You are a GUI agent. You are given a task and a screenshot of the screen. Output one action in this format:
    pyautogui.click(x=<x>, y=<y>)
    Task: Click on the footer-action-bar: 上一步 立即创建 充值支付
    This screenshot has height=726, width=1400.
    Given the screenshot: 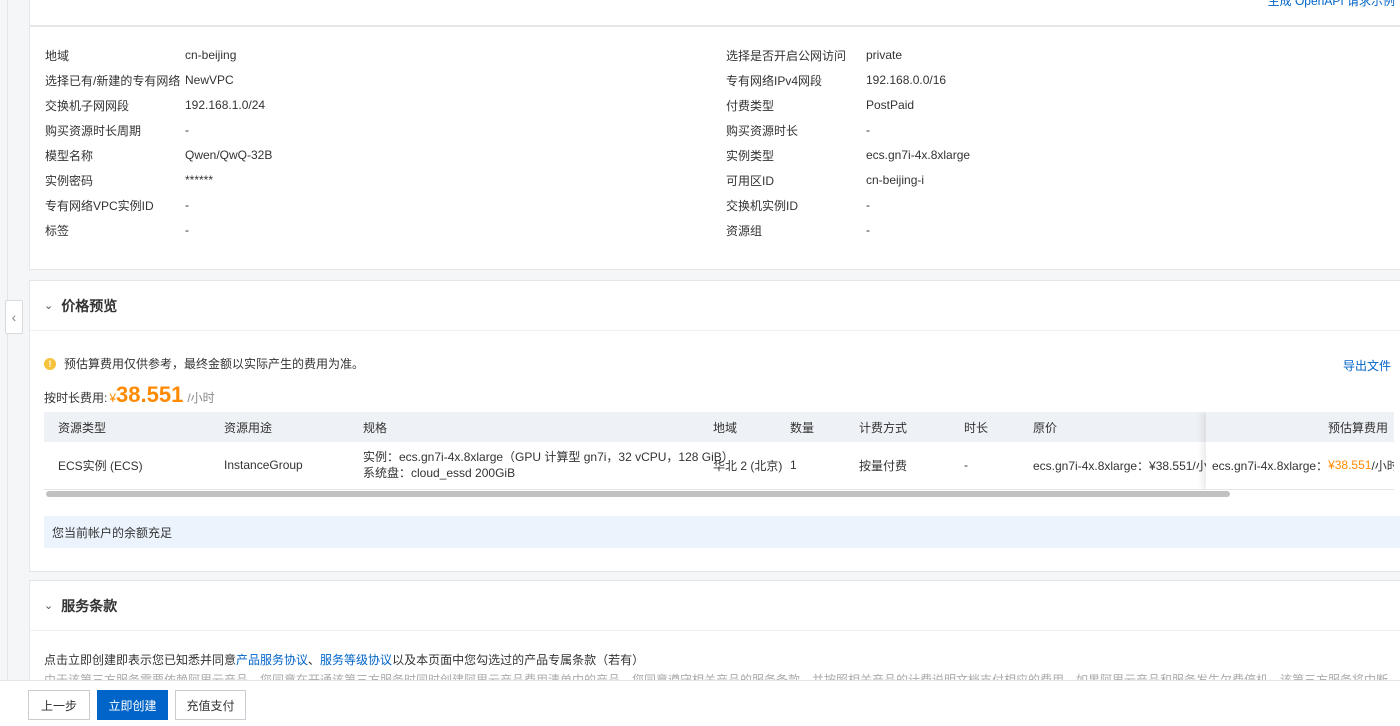 What is the action you would take?
    pyautogui.click(x=700, y=703)
    